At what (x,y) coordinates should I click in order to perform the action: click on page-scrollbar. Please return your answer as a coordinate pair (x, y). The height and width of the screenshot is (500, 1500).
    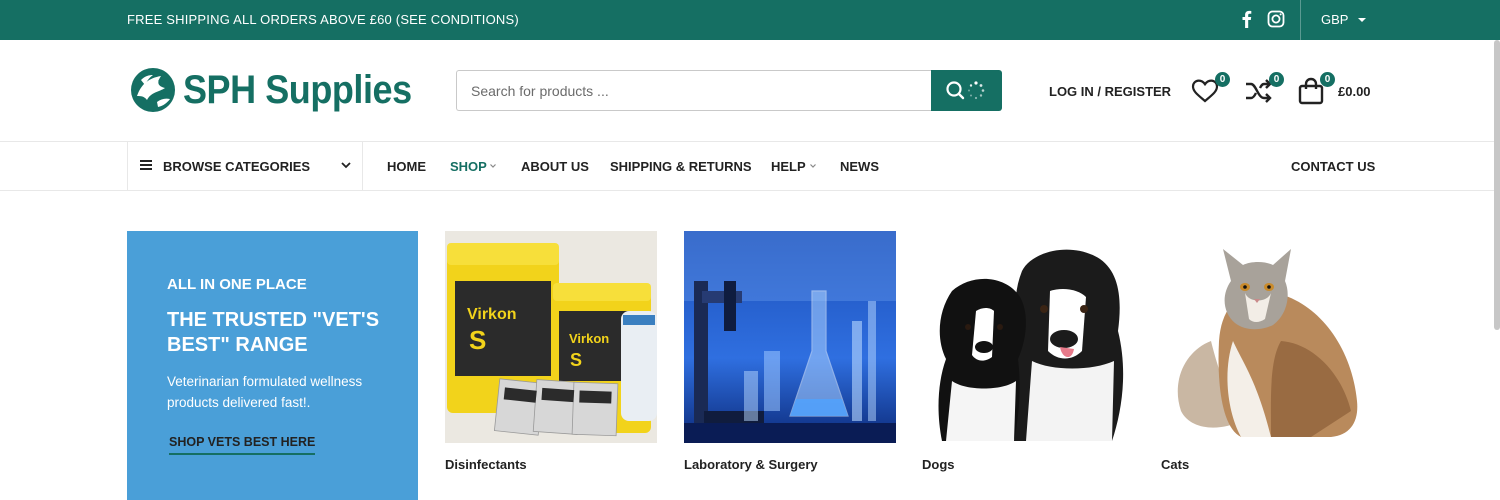
    Looking at the image, I should click on (1497, 185).